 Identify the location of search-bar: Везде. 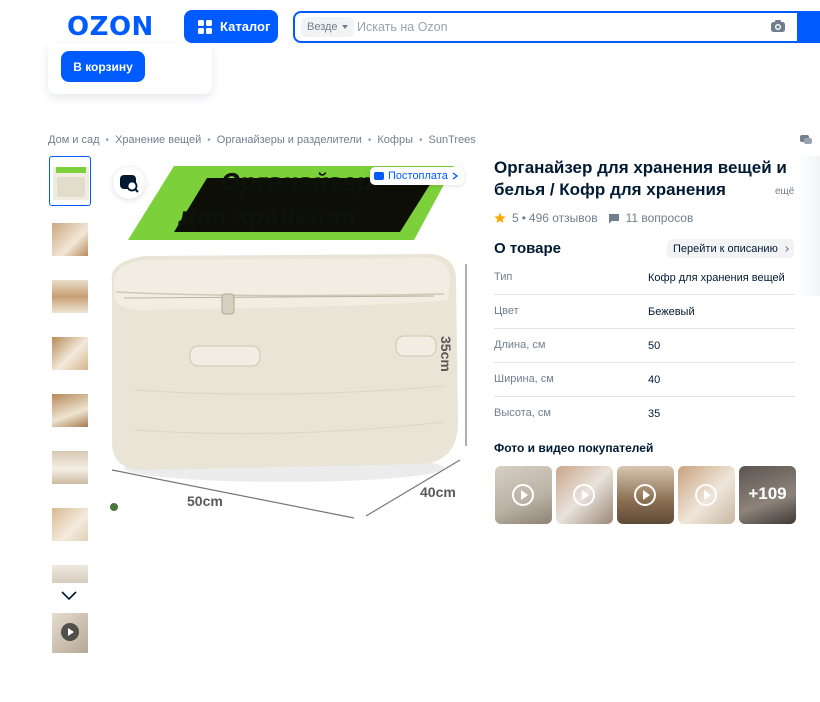
(556, 27).